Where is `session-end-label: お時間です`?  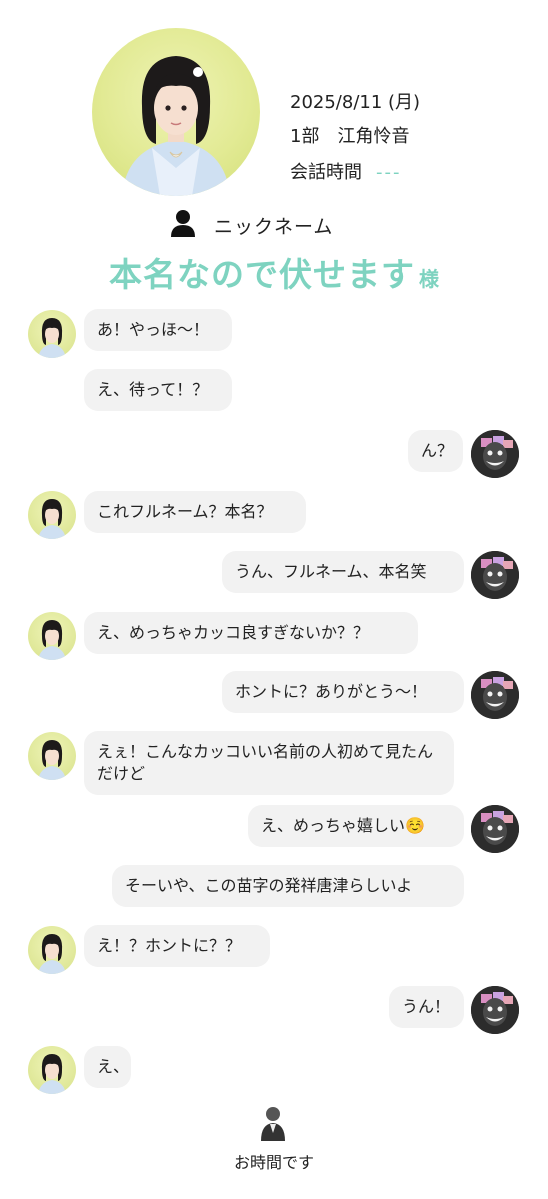
session-end-label: お時間です is located at coordinates (273, 1162).